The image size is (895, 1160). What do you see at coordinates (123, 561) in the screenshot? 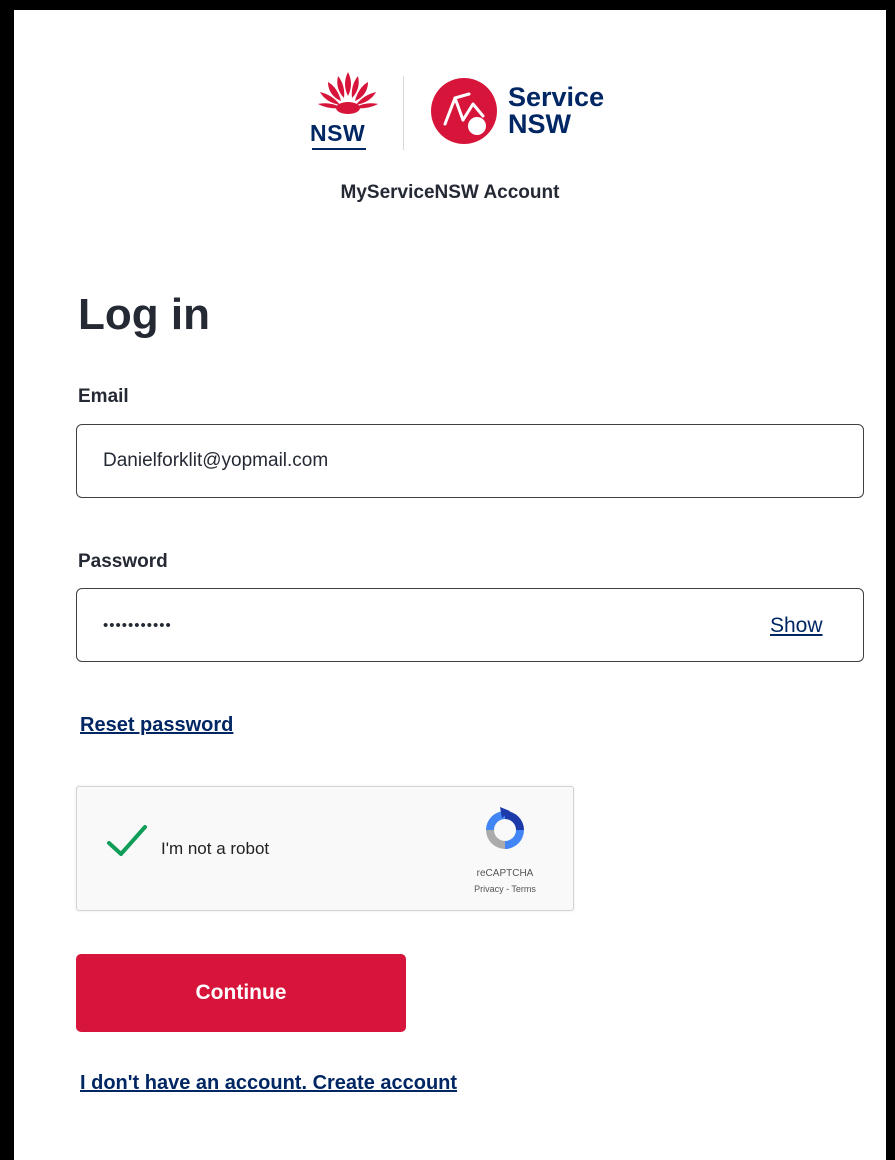
I see `password-label: Password` at bounding box center [123, 561].